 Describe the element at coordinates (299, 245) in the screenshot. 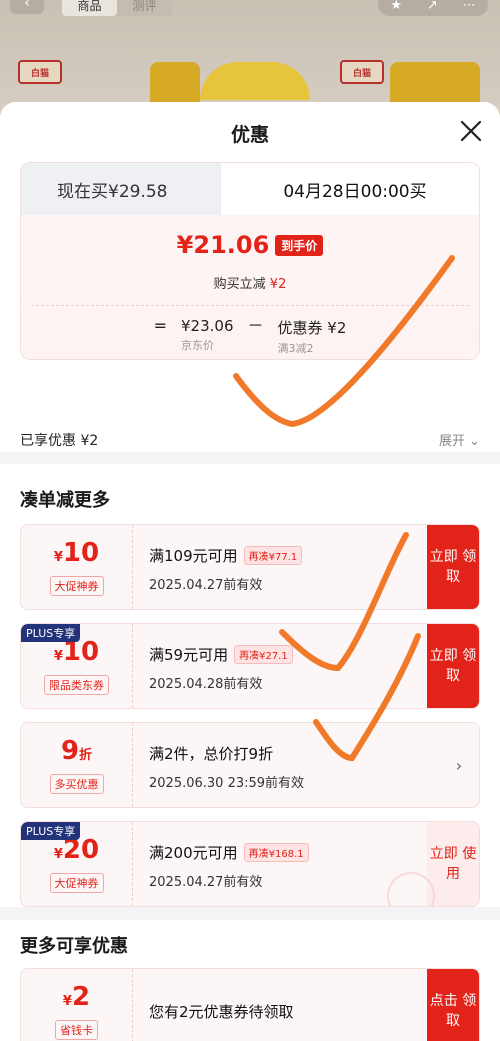

I see `final-price-badge: 到手价` at that location.